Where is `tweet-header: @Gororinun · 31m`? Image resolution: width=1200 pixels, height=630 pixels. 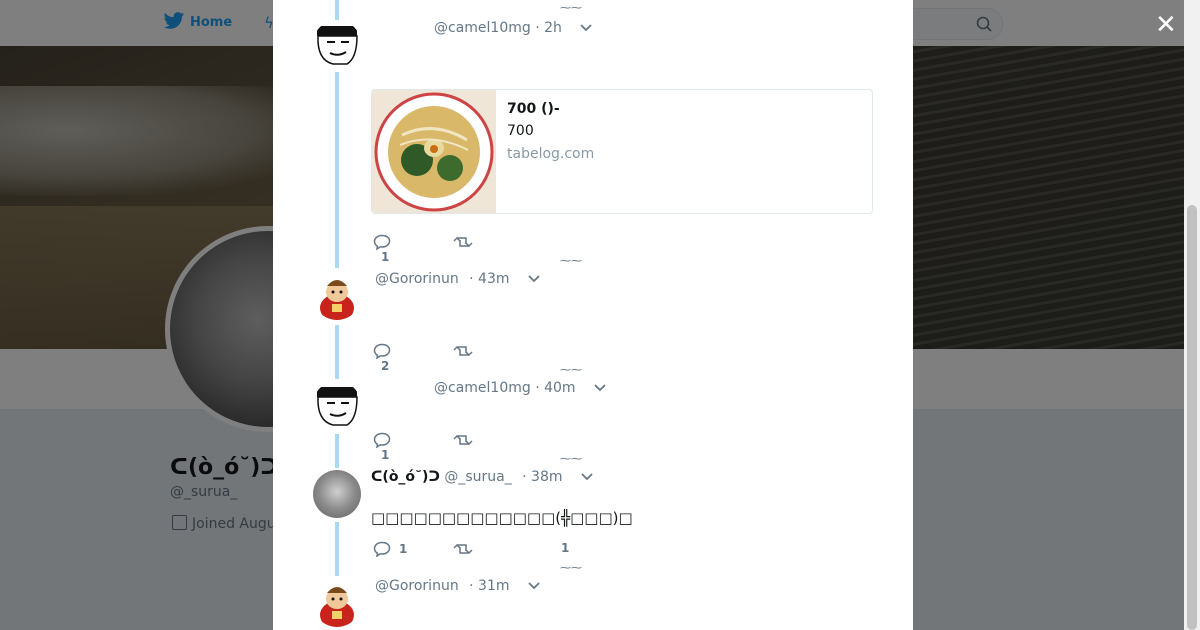
tweet-header: @Gororinun · 31m is located at coordinates (457, 586).